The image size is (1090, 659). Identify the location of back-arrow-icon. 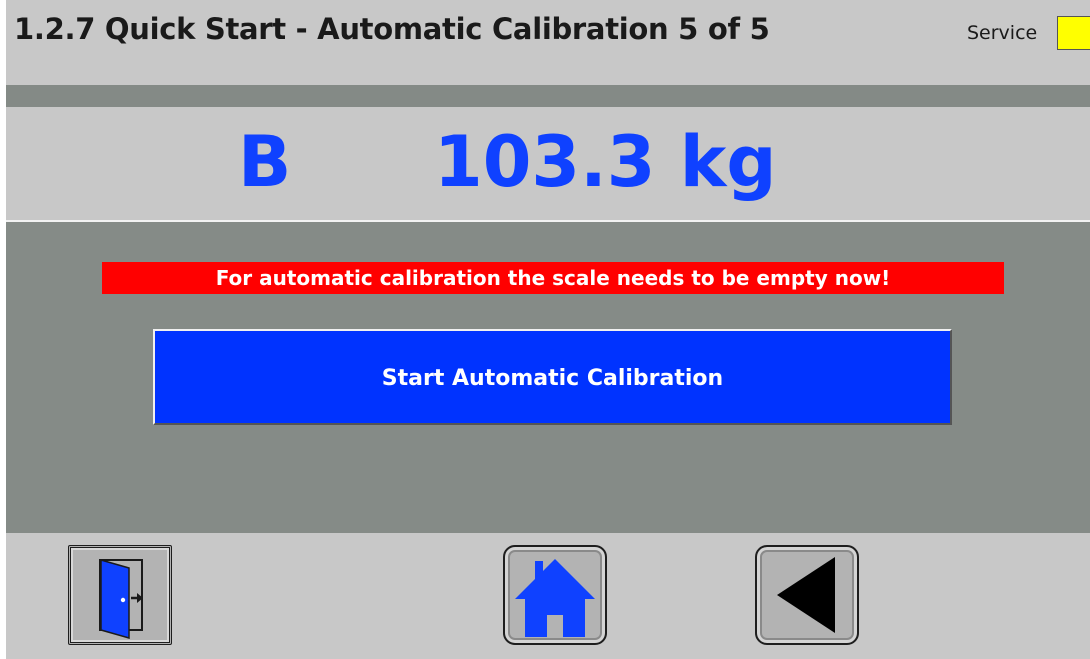
(806, 595).